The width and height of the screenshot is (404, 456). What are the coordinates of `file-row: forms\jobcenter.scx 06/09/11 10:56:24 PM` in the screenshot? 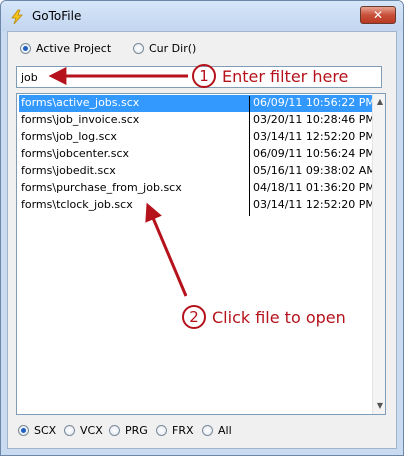 It's located at (197, 154).